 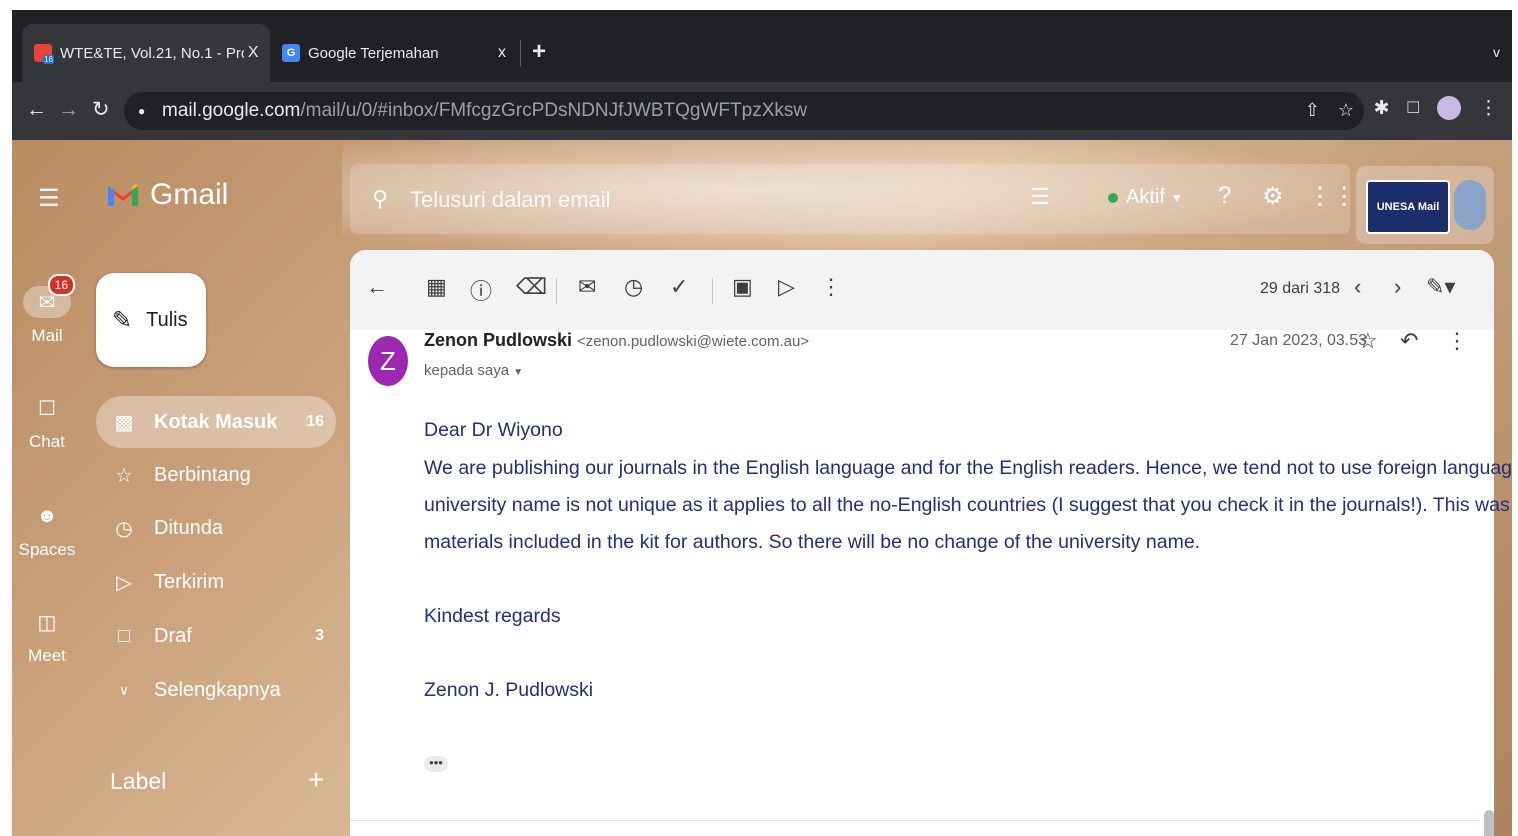 What do you see at coordinates (587, 287) in the screenshot?
I see `mark-unread-icon: ✉` at bounding box center [587, 287].